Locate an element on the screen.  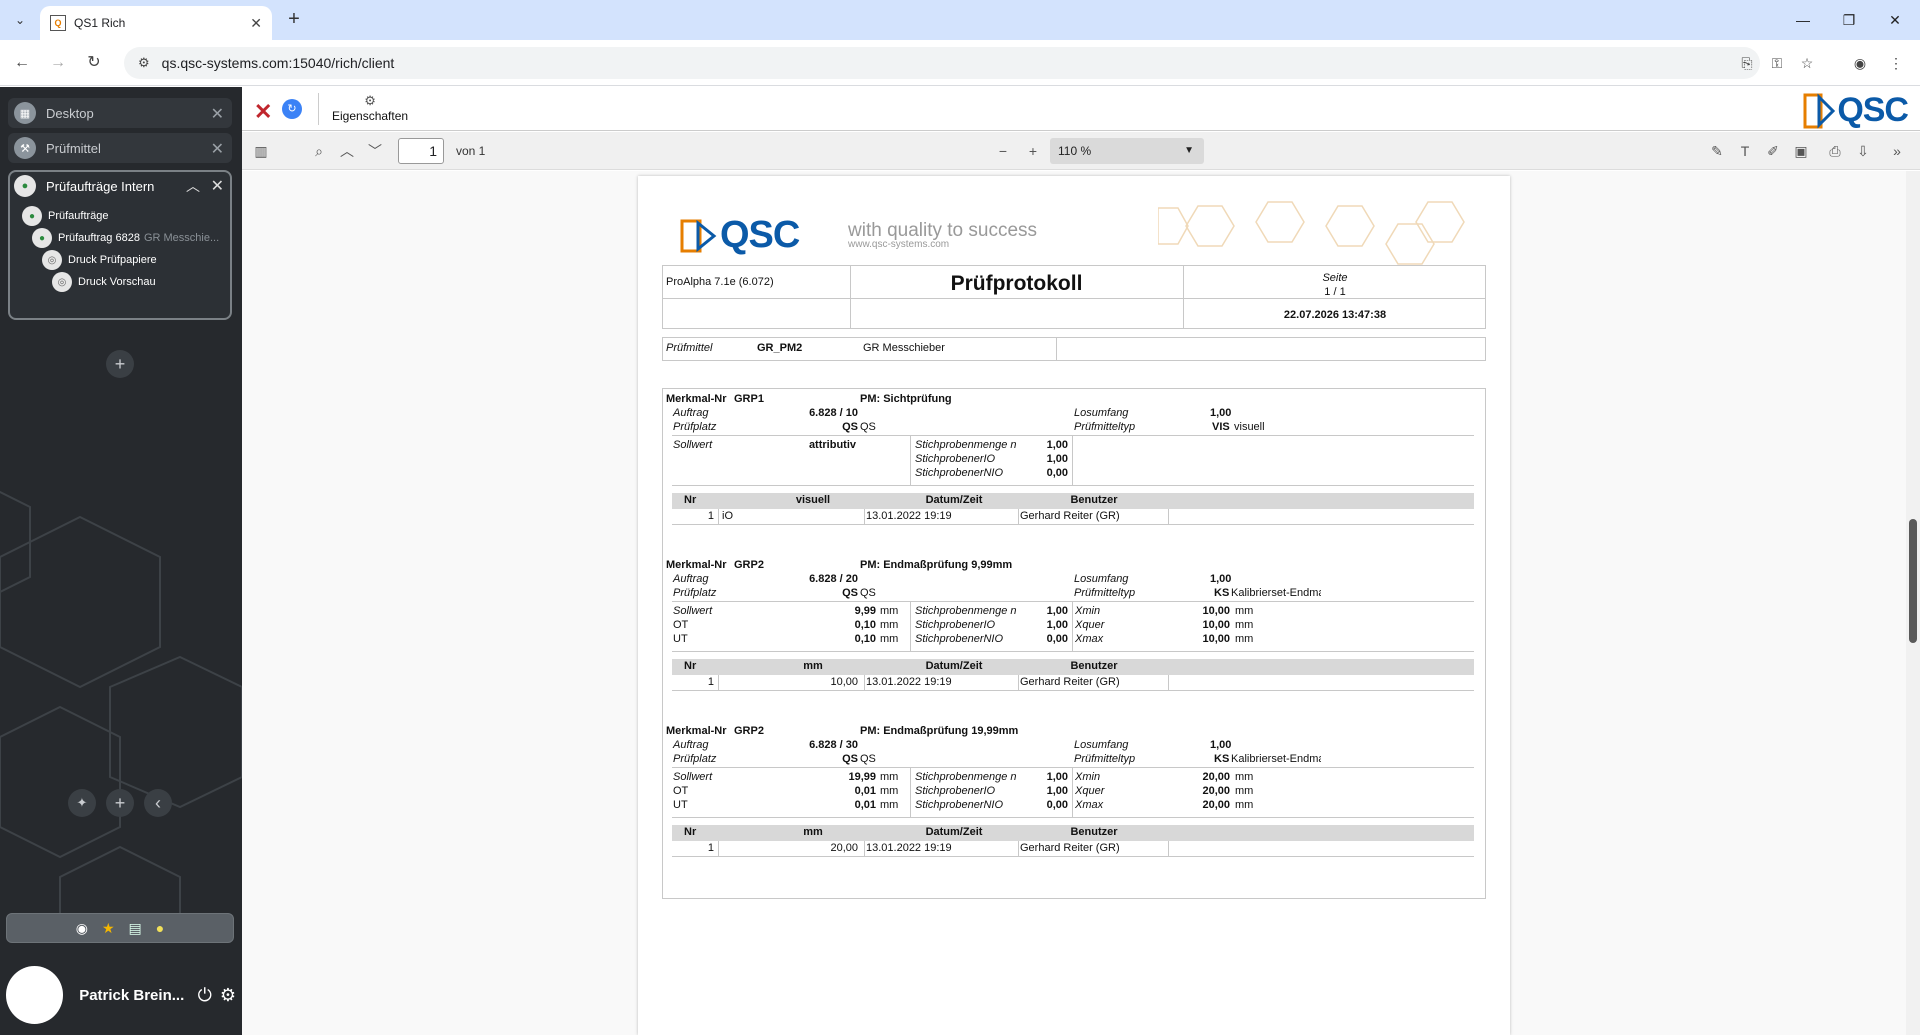
close-document-icon: ✕ is located at coordinates (263, 112).